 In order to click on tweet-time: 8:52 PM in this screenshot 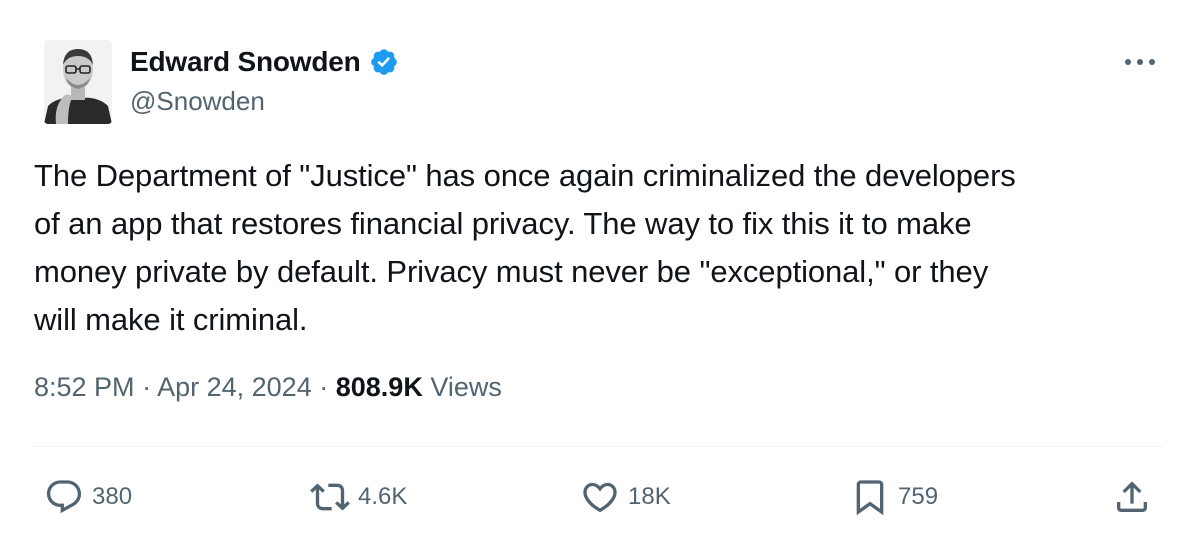, I will do `click(84, 387)`.